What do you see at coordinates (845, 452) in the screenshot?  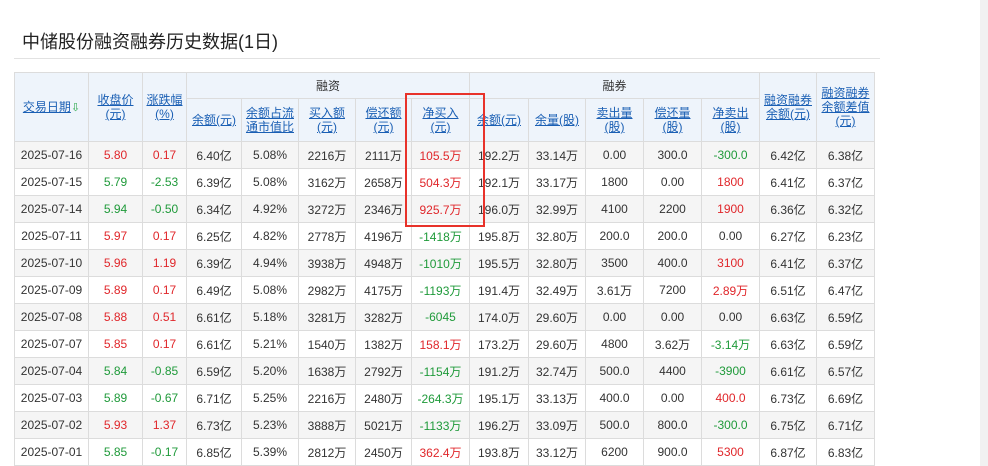 I see `cell-diff: 6.83亿` at bounding box center [845, 452].